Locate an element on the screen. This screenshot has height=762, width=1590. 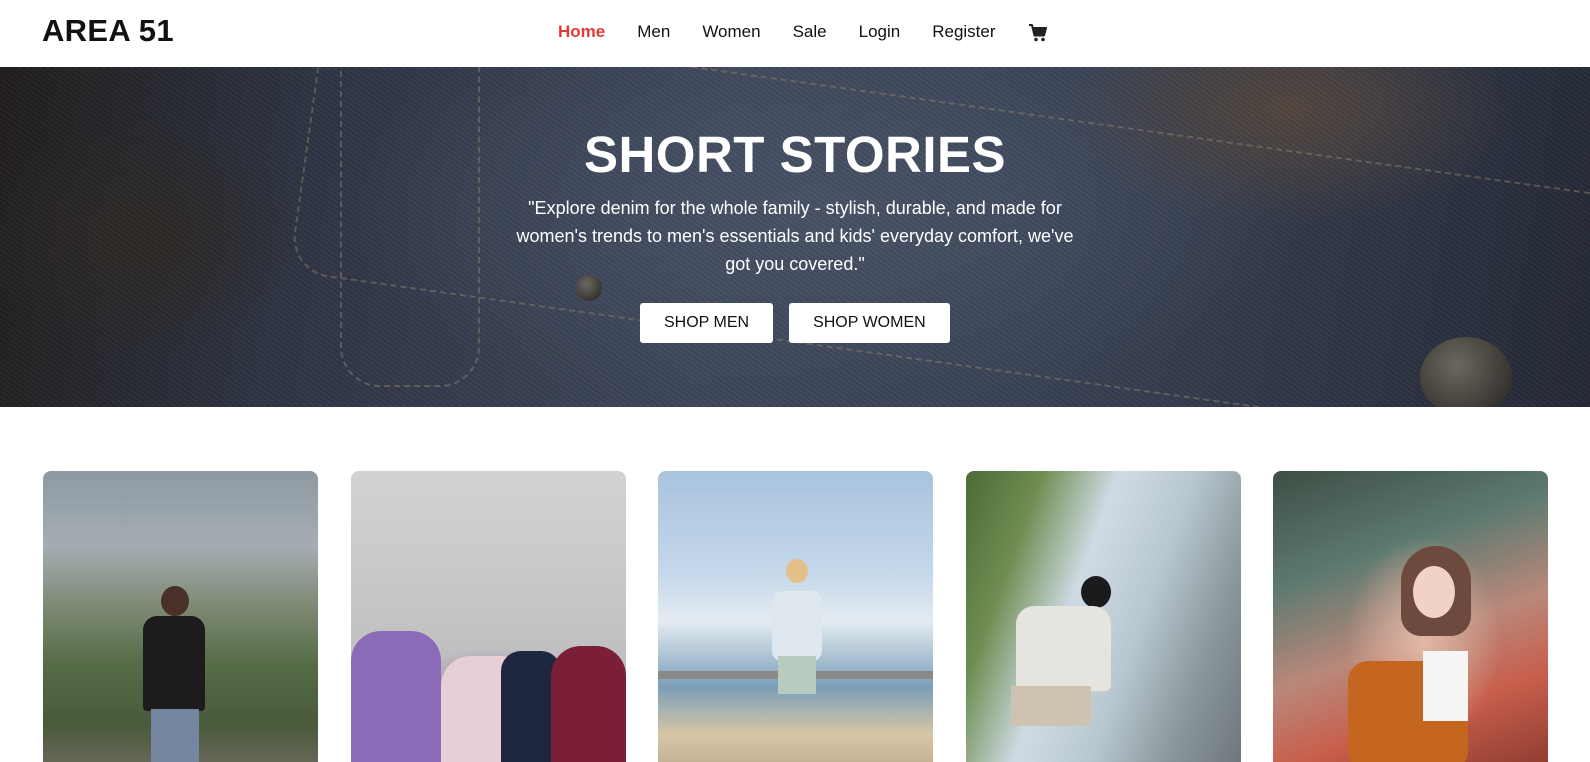
shopping-cart-icon is located at coordinates (1038, 33).